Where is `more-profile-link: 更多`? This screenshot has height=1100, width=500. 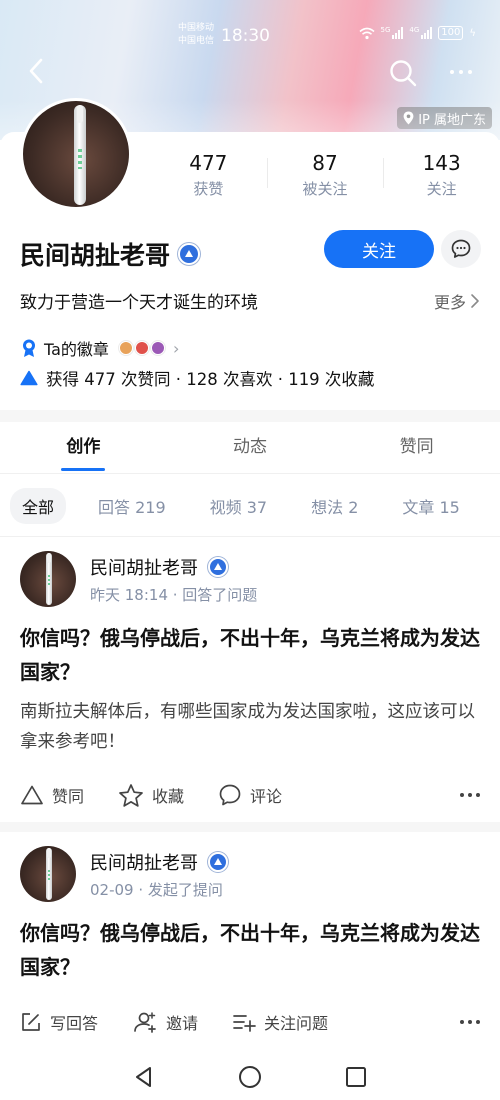
more-profile-link: 更多 is located at coordinates (457, 301).